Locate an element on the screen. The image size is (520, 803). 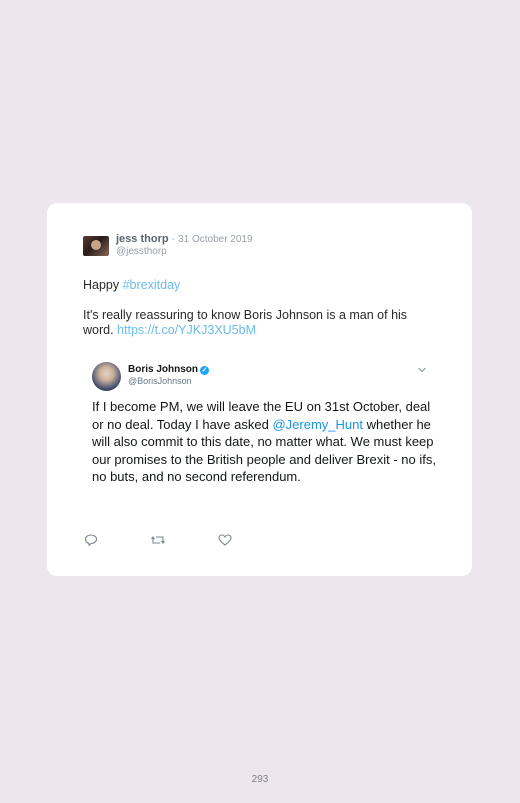
heart-icon is located at coordinates (225, 540).